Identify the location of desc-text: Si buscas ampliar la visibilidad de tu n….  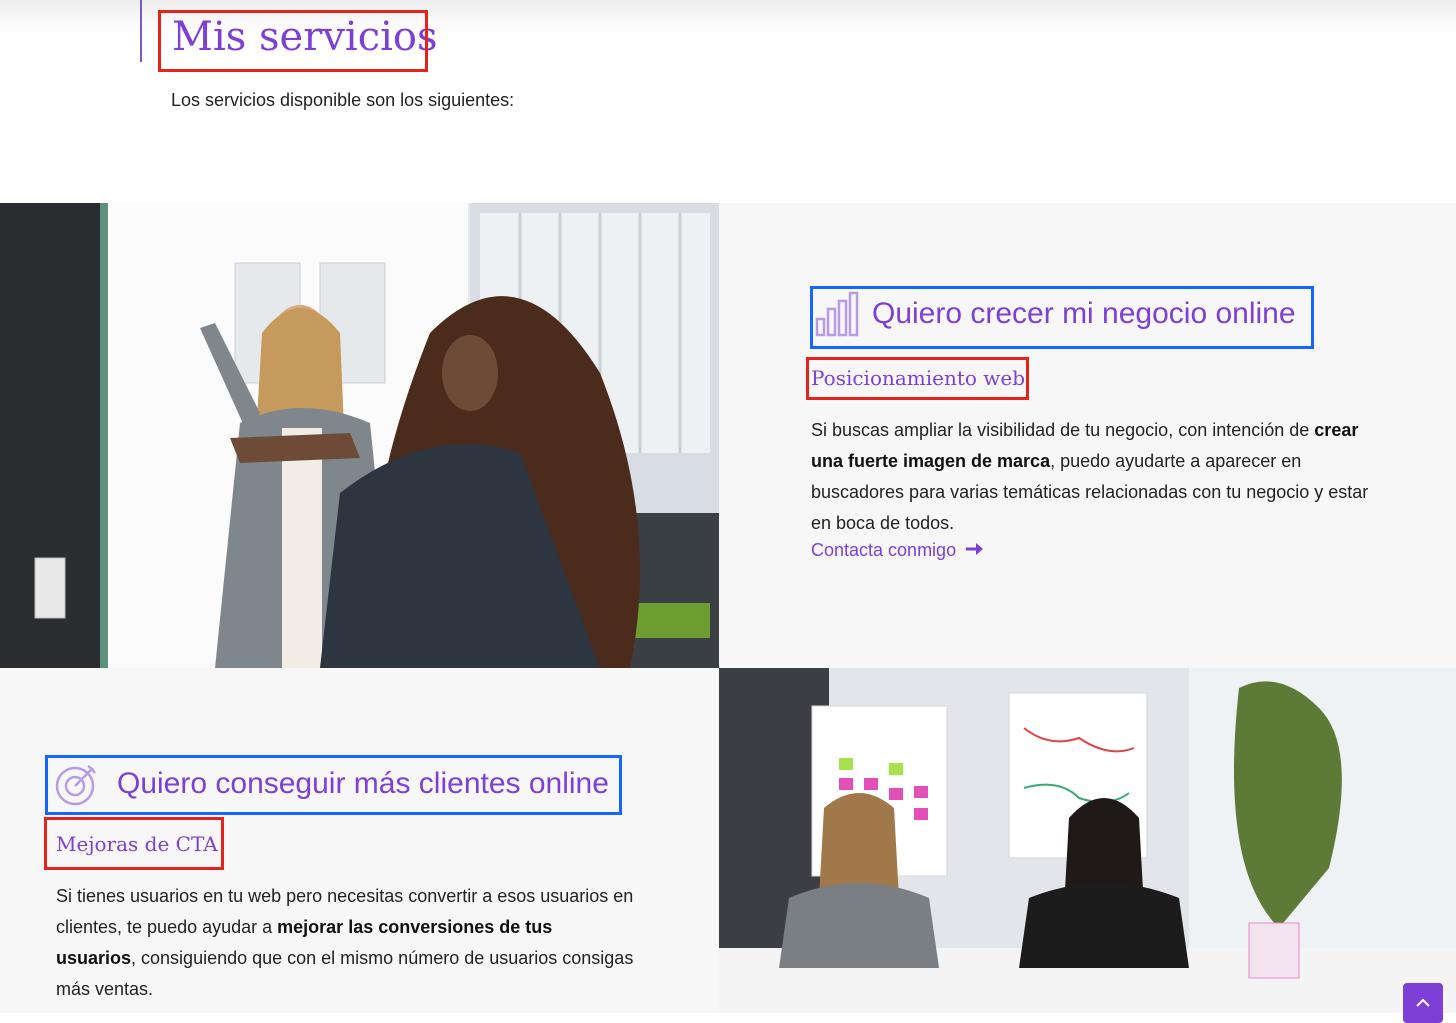
(1063, 430).